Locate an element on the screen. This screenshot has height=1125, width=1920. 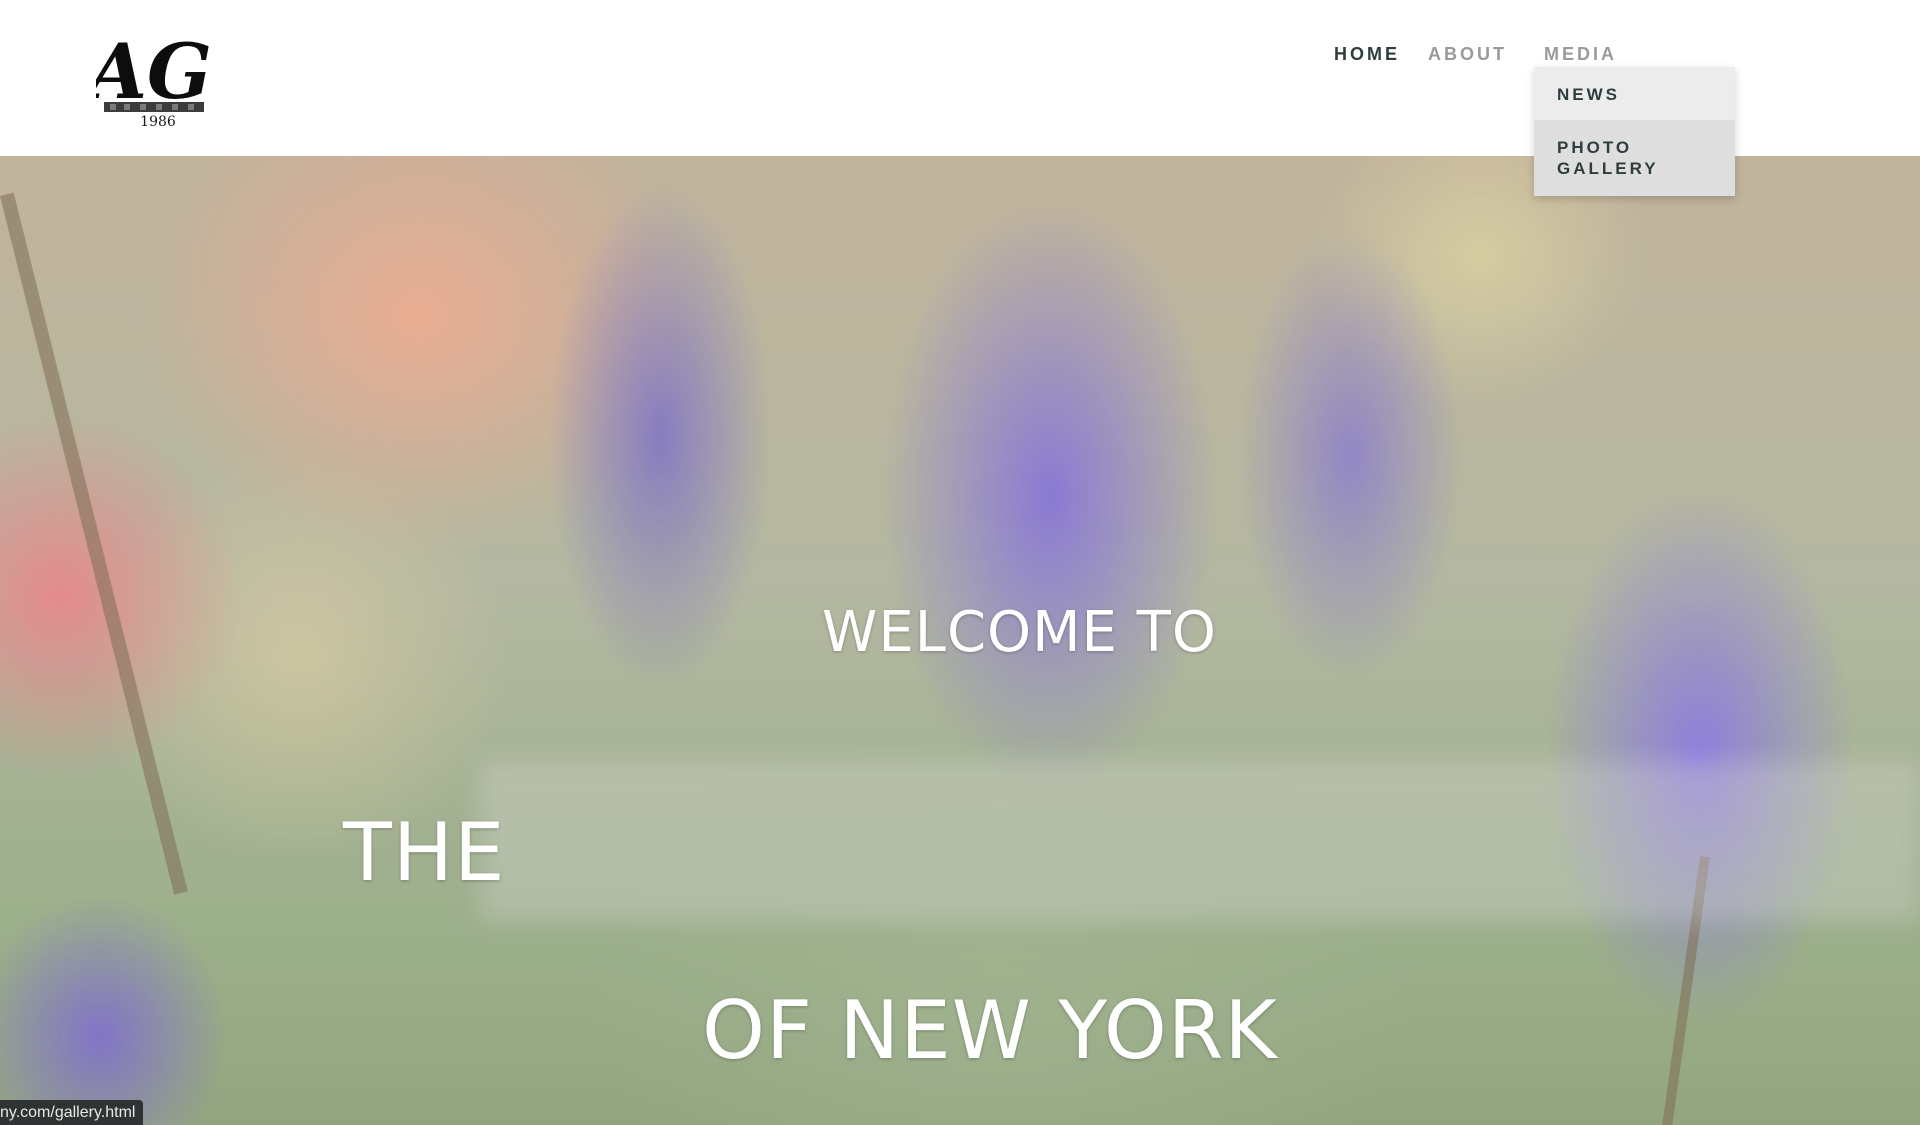
dropdown-item-news: NEWS is located at coordinates (1634, 93).